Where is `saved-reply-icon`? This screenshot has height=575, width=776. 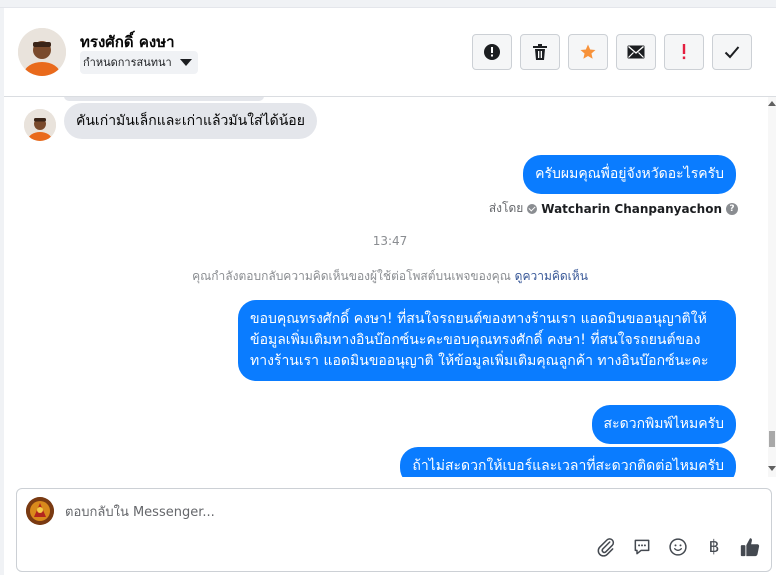
saved-reply-icon is located at coordinates (642, 547).